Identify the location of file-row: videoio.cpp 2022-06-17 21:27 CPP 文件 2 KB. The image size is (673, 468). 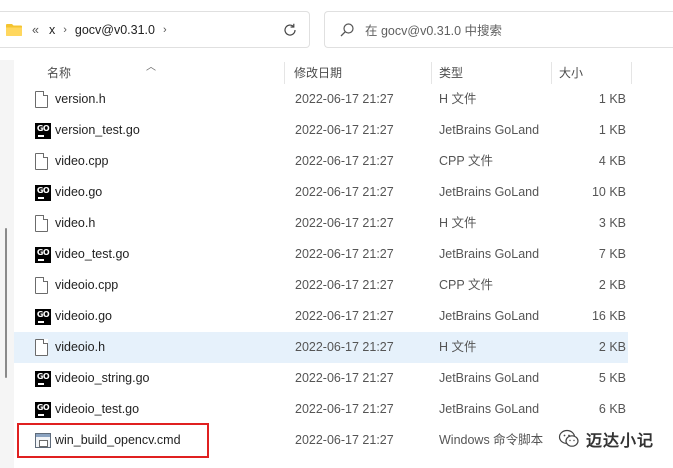
(321, 285).